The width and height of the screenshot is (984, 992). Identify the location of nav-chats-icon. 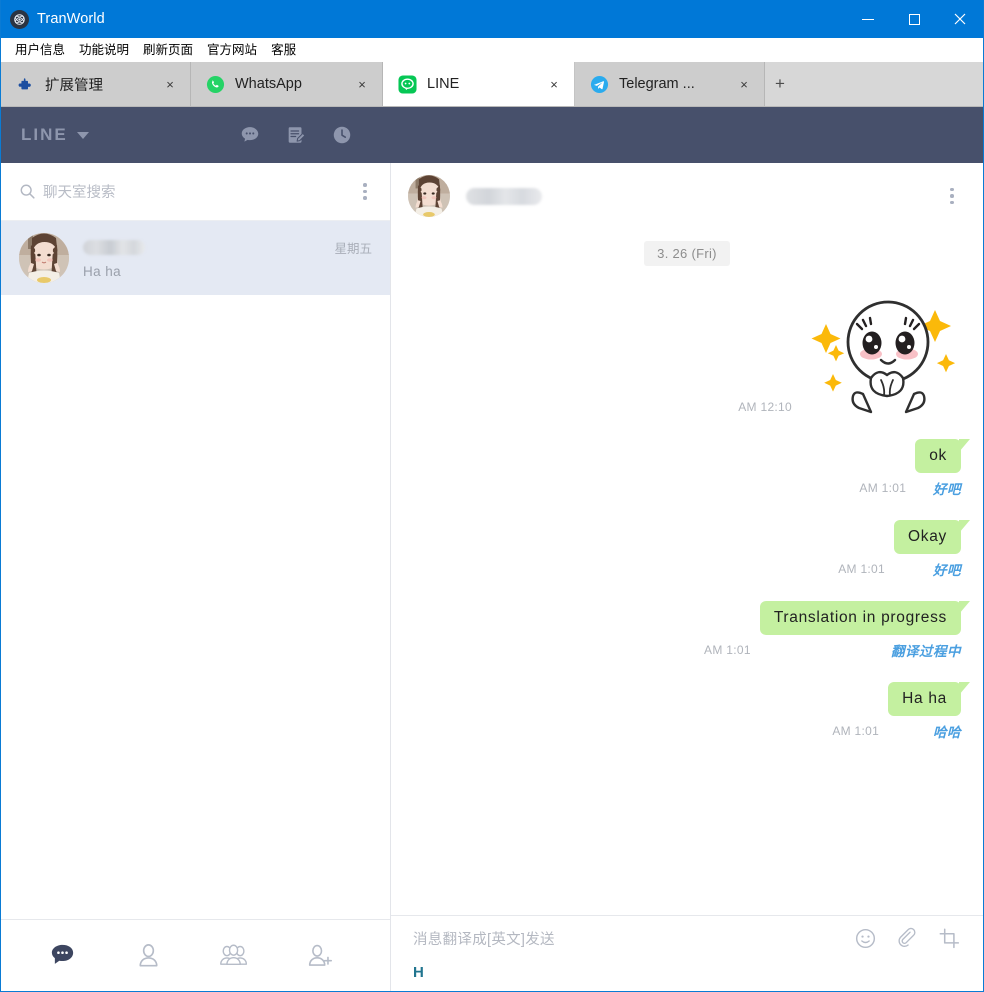
(62, 956).